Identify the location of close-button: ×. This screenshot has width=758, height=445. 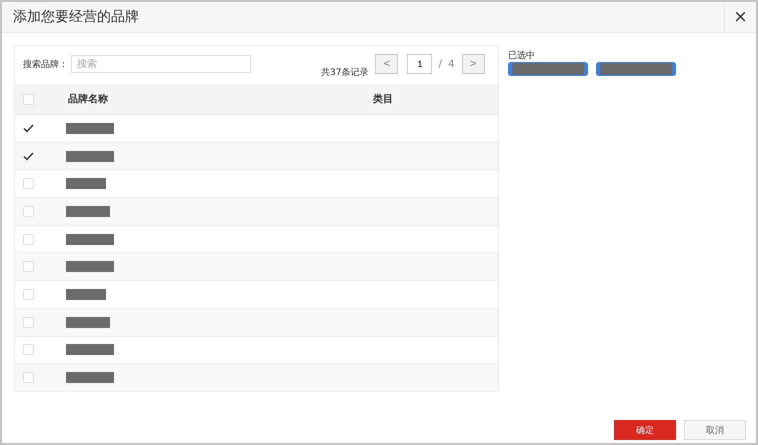
(740, 17).